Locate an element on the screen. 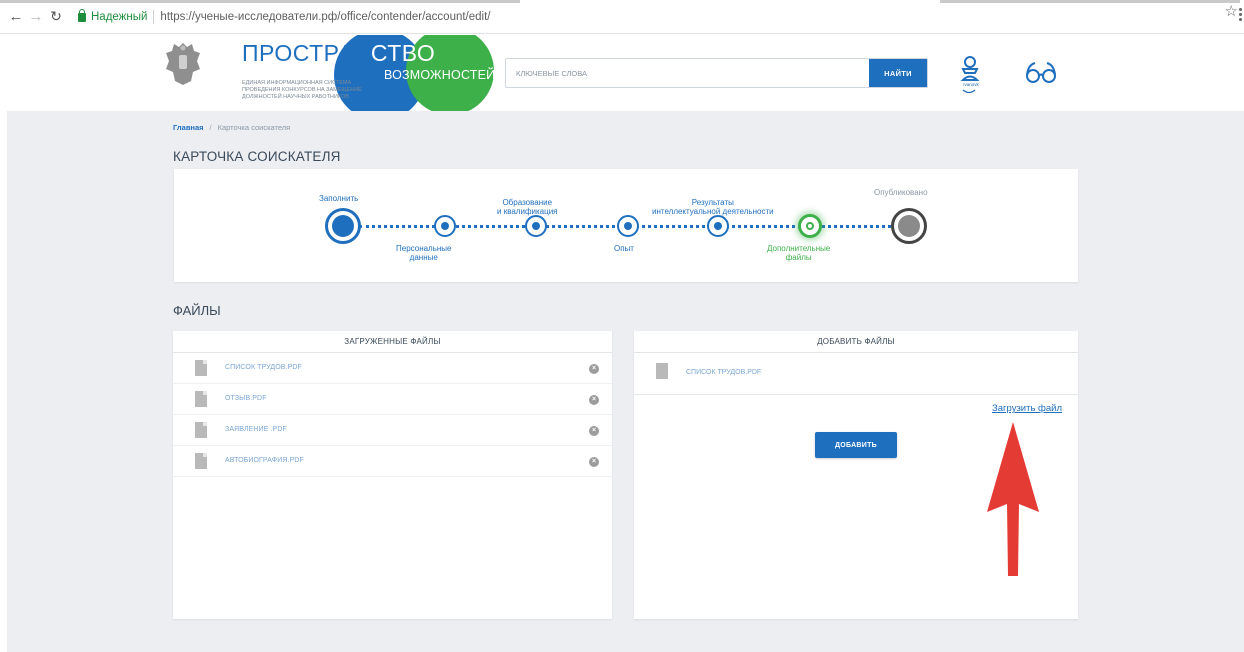  user-menu: Ivanovk is located at coordinates (970, 77).